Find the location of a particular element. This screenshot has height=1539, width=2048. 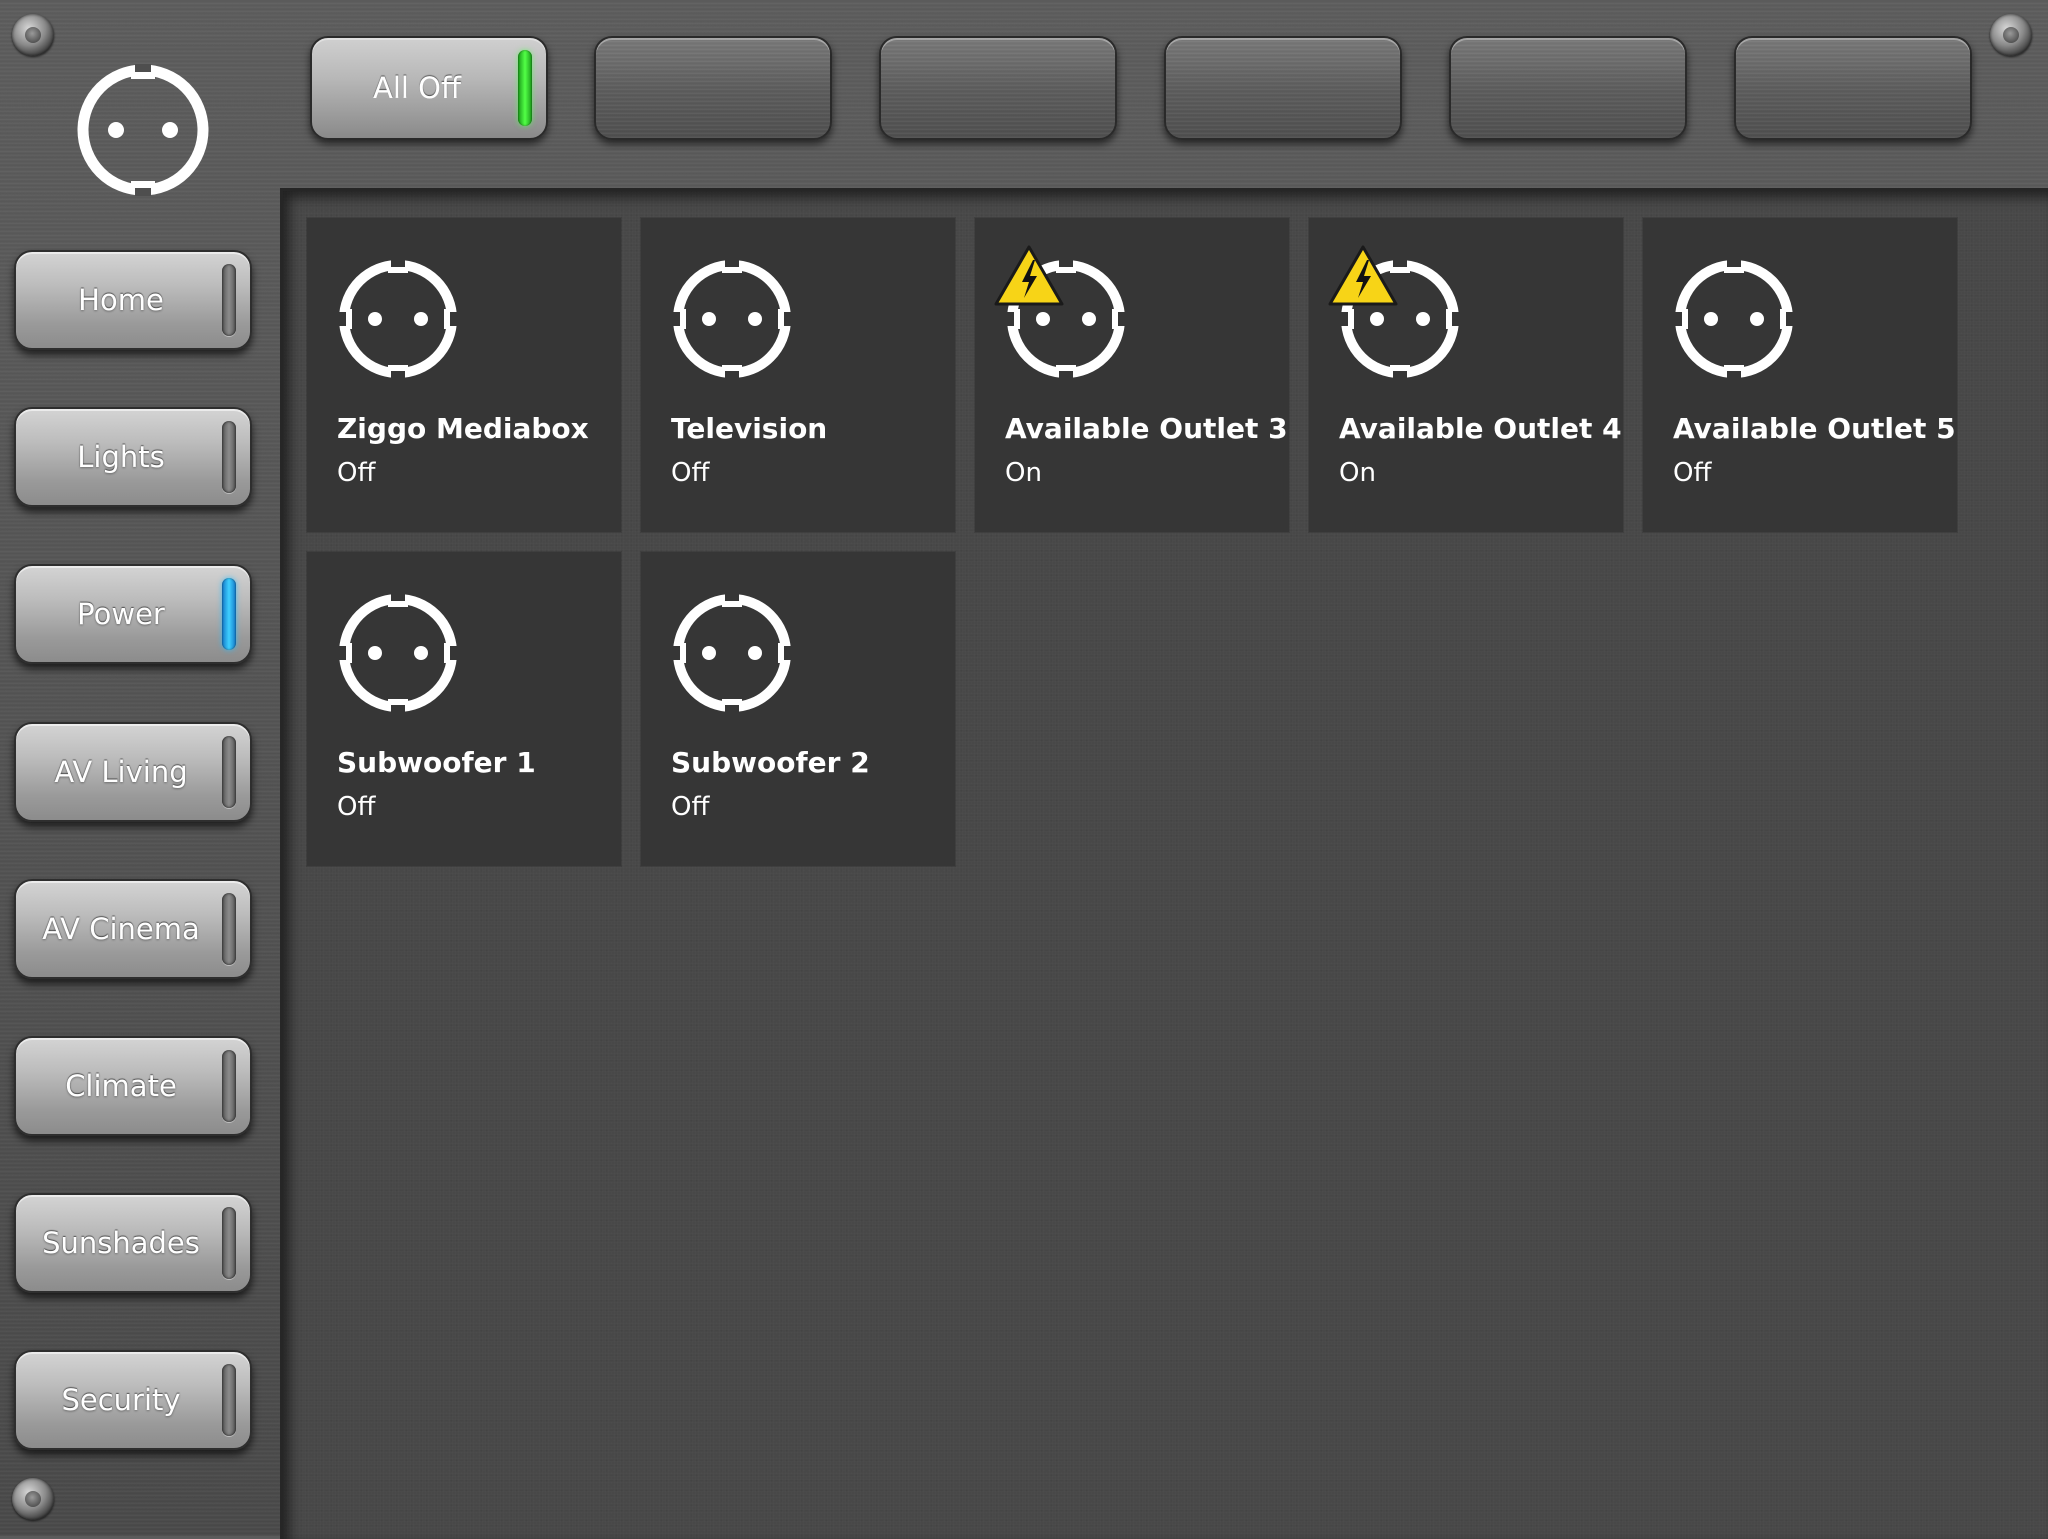

outlet-name: Available Outlet 3 is located at coordinates (1146, 428).